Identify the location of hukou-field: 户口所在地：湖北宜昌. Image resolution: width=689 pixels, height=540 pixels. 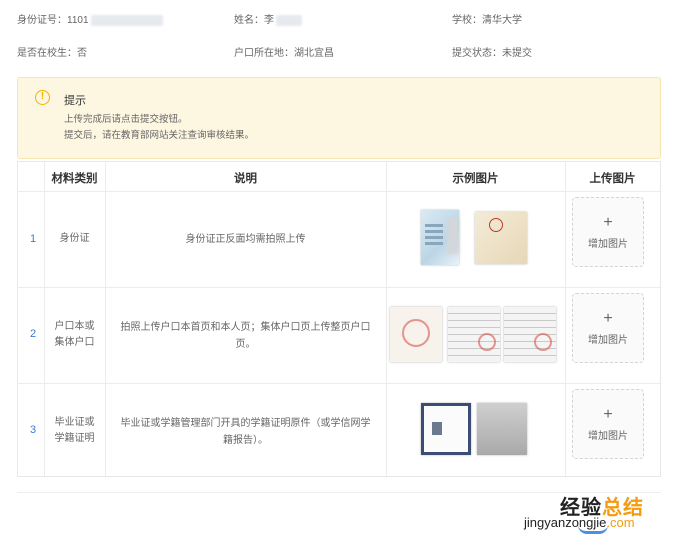
(284, 53).